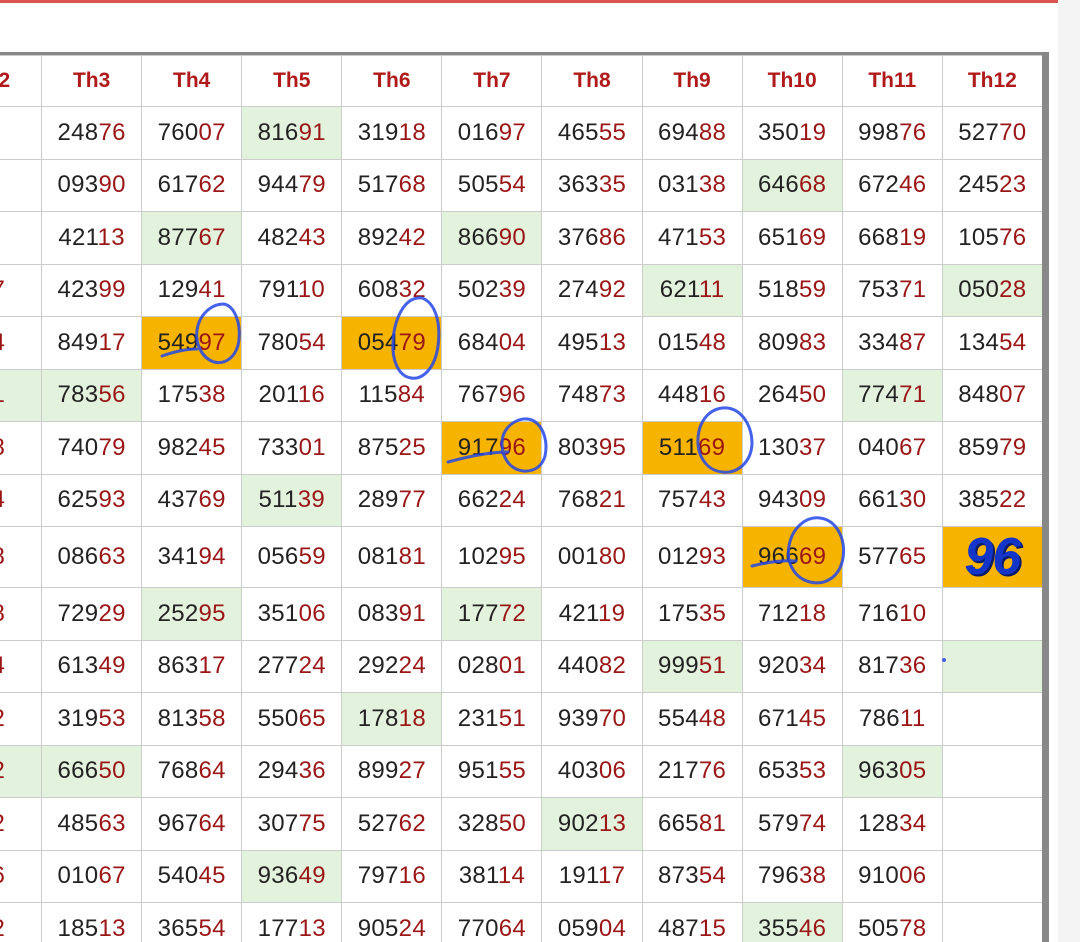  Describe the element at coordinates (812, 447) in the screenshot. I see `cell-number-tail: 37` at that location.